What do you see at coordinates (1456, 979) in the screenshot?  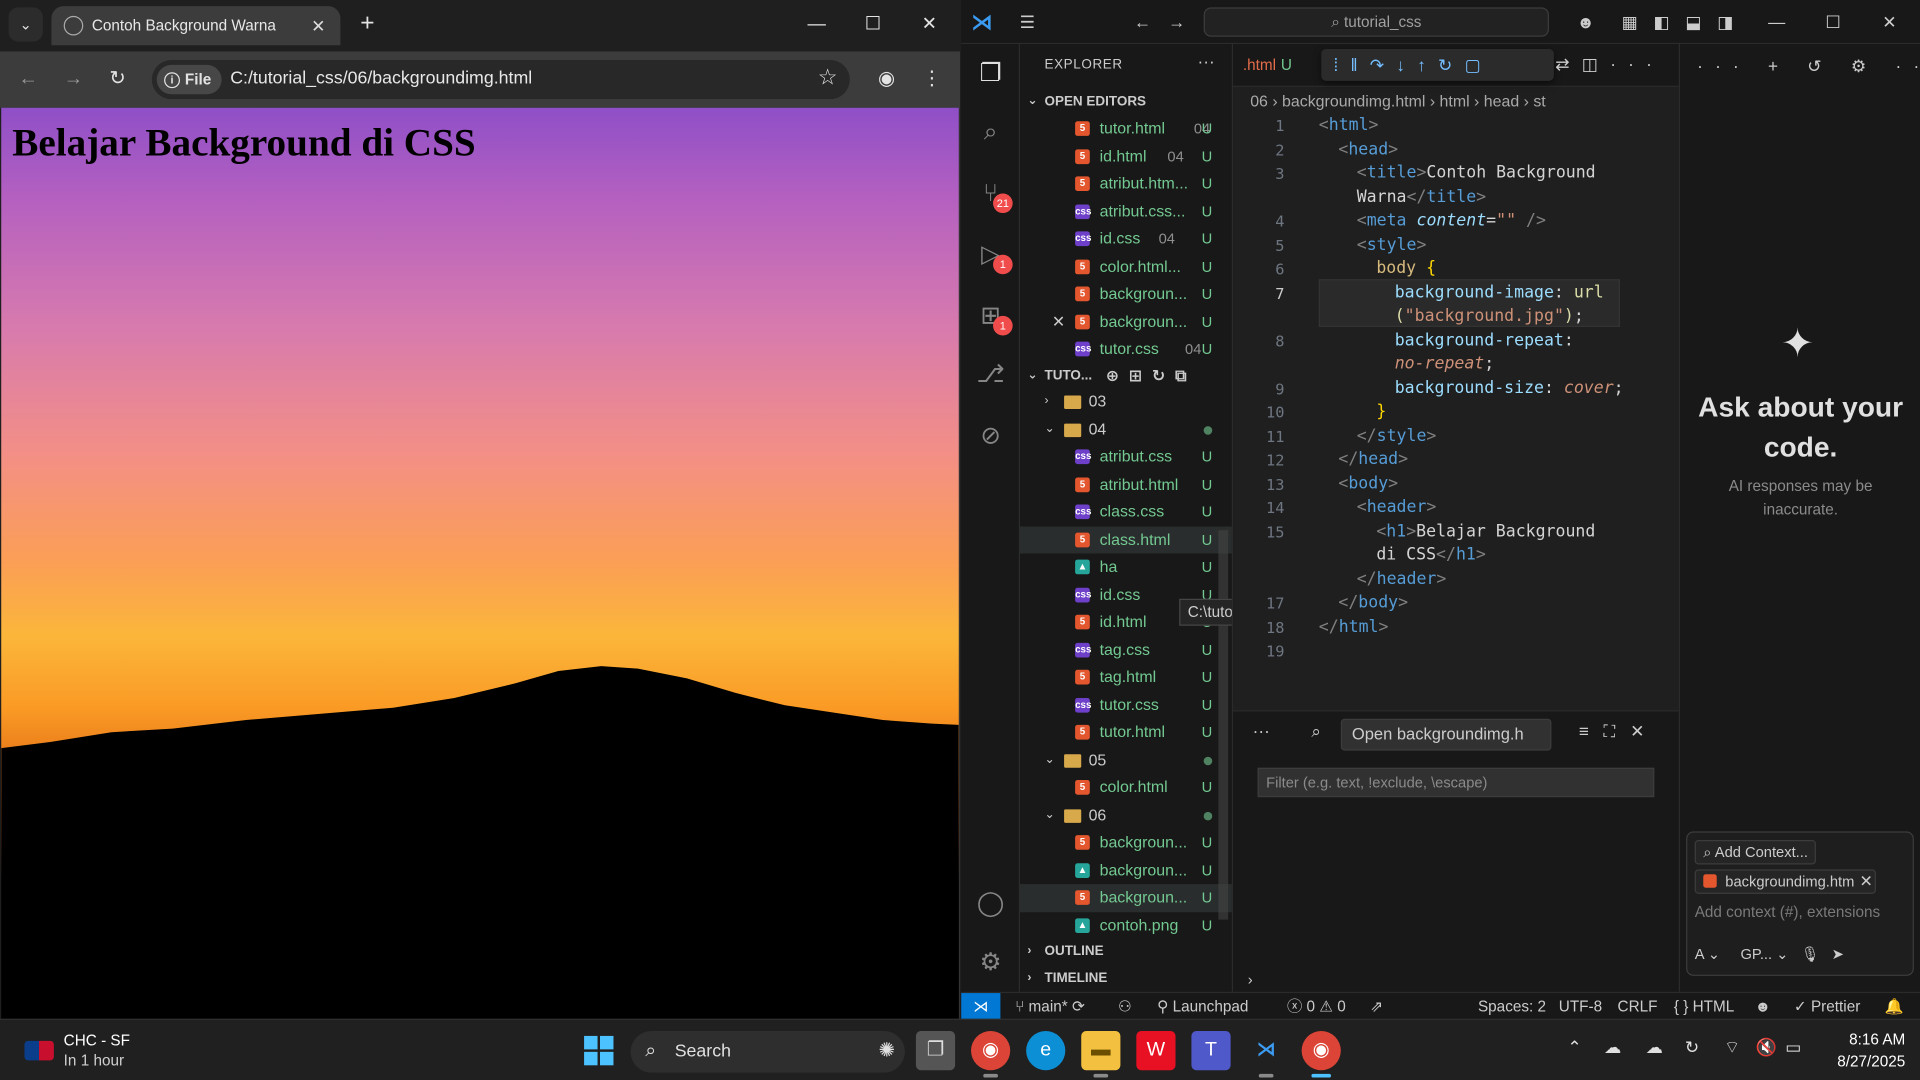 I see `panel-footer-chevron: ›` at bounding box center [1456, 979].